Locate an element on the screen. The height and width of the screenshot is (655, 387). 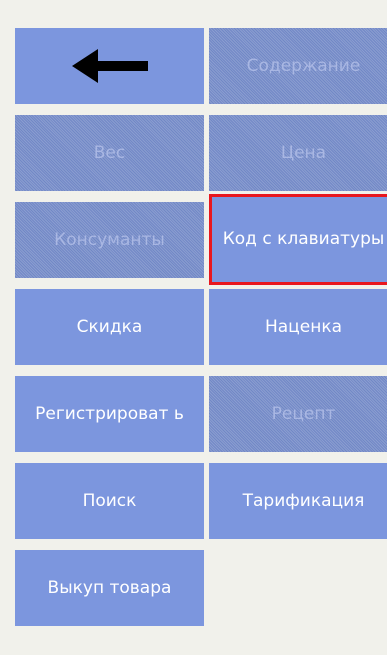
back-arrow-icon is located at coordinates (109, 66).